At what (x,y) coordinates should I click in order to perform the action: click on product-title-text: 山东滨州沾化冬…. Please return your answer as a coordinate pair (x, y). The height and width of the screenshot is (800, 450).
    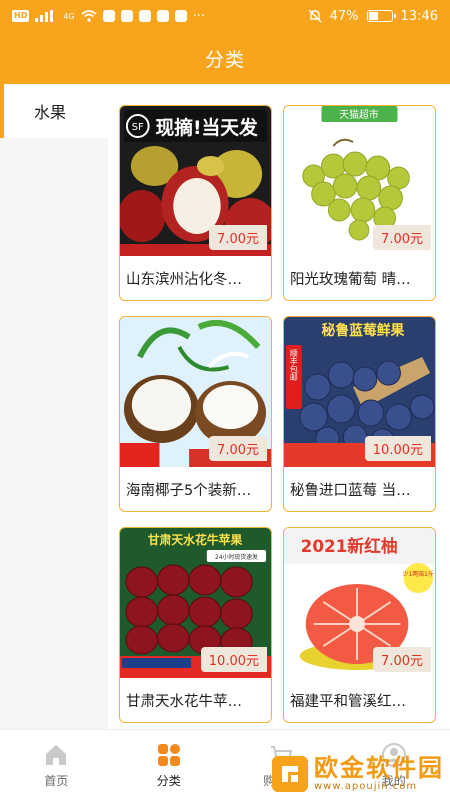
    Looking at the image, I should click on (184, 279).